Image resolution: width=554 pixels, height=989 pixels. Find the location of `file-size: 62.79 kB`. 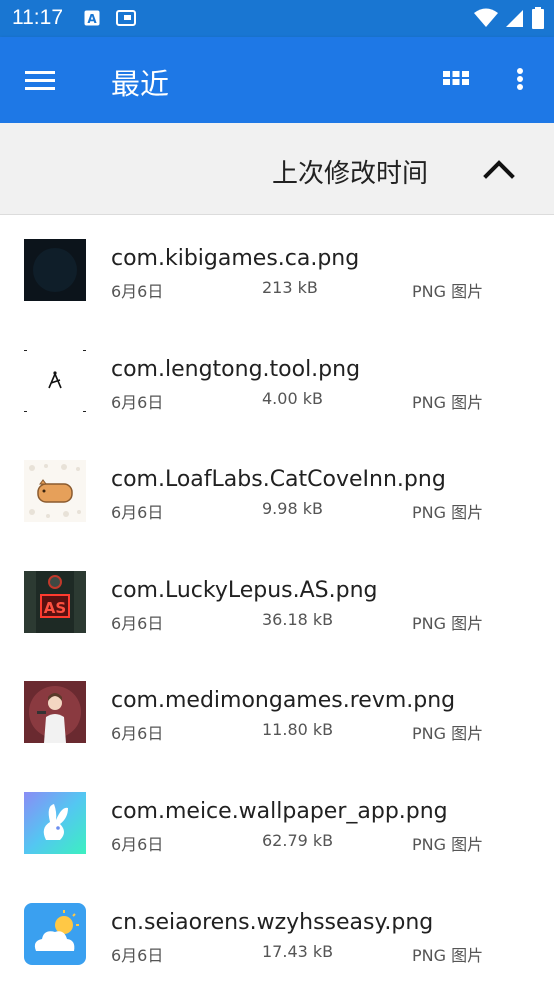

file-size: 62.79 kB is located at coordinates (298, 840).